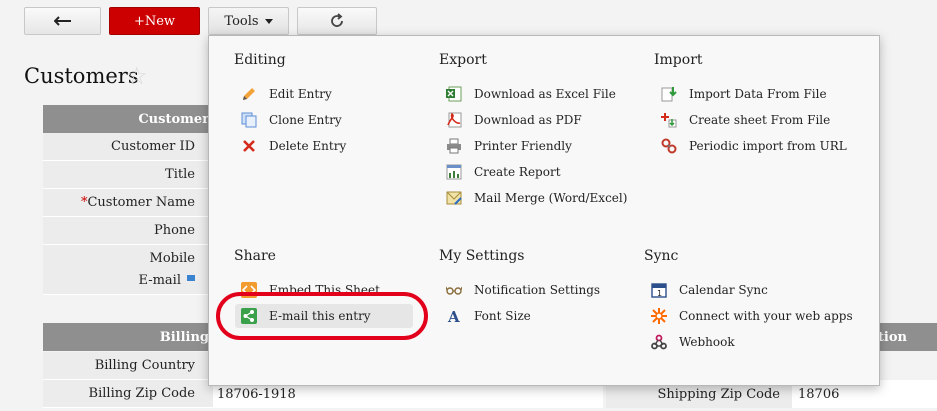  Describe the element at coordinates (128, 281) in the screenshot. I see `field-label-email: E-mail` at that location.